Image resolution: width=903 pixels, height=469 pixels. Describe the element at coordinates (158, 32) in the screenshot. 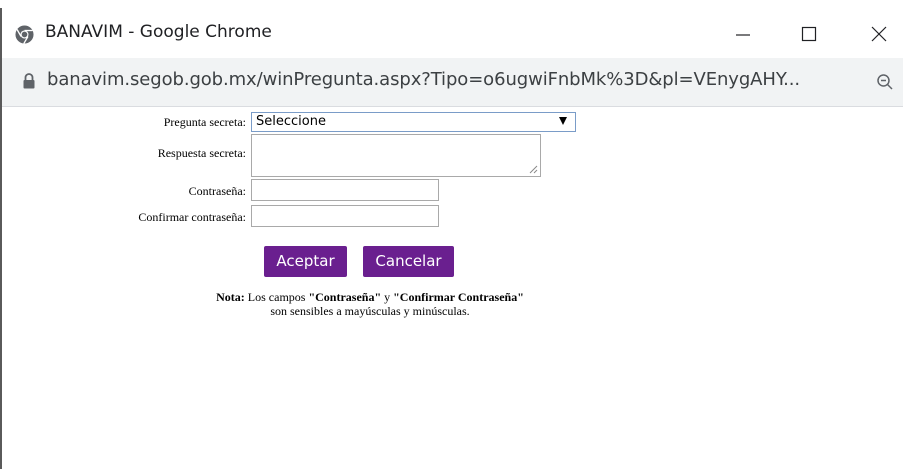

I see `window-title: BANAVIM - Google Chrome` at that location.